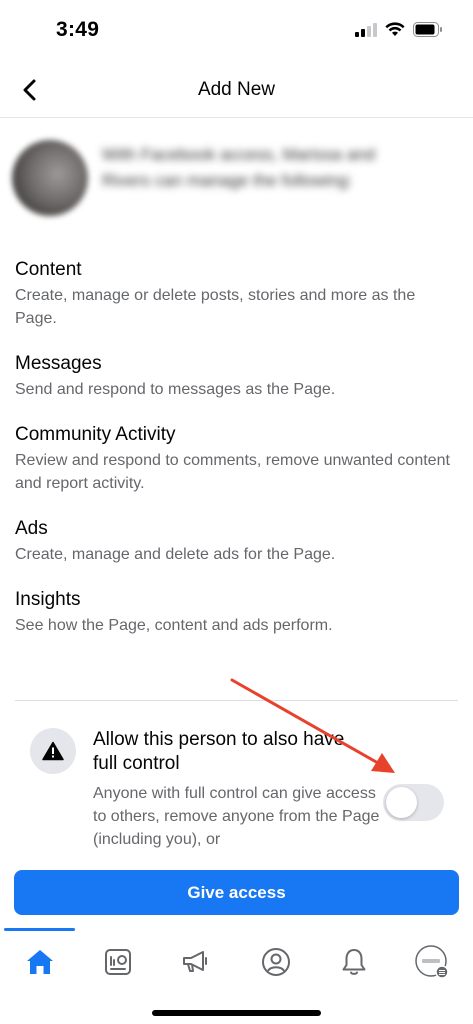 This screenshot has height=1024, width=473. I want to click on avatar, so click(50, 178).